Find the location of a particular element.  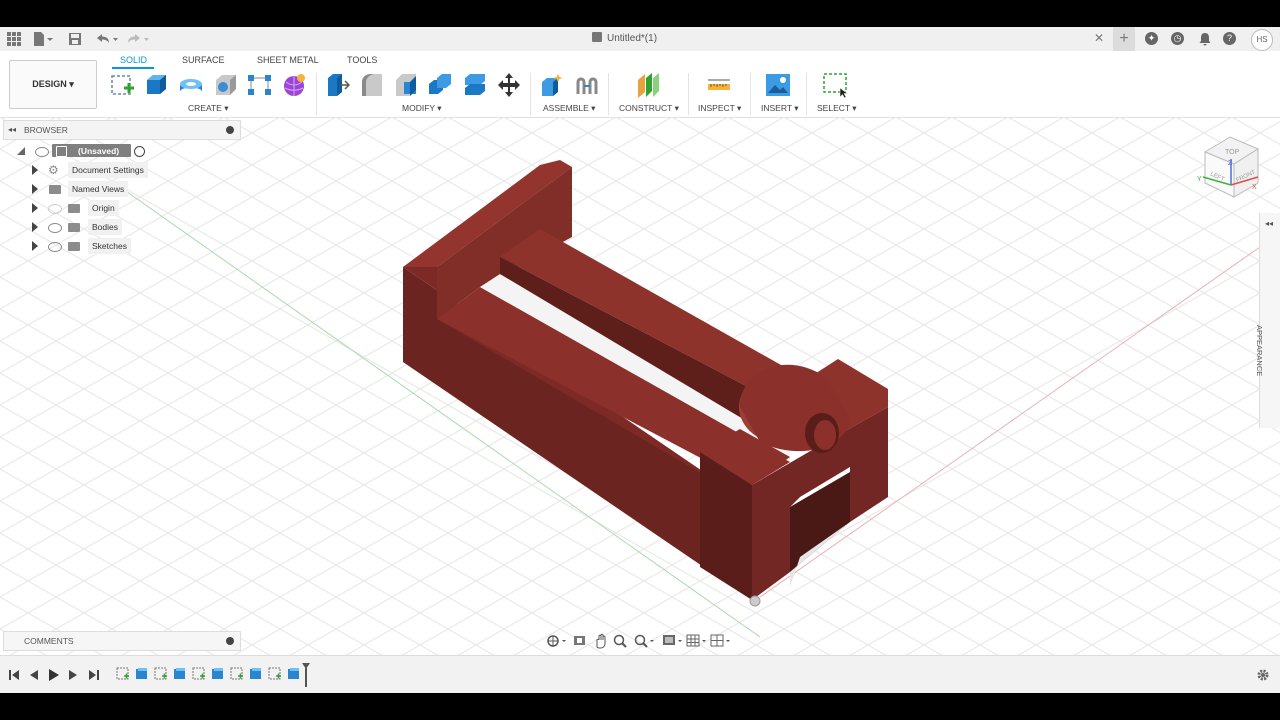

grid-settings-icon is located at coordinates (696, 640).